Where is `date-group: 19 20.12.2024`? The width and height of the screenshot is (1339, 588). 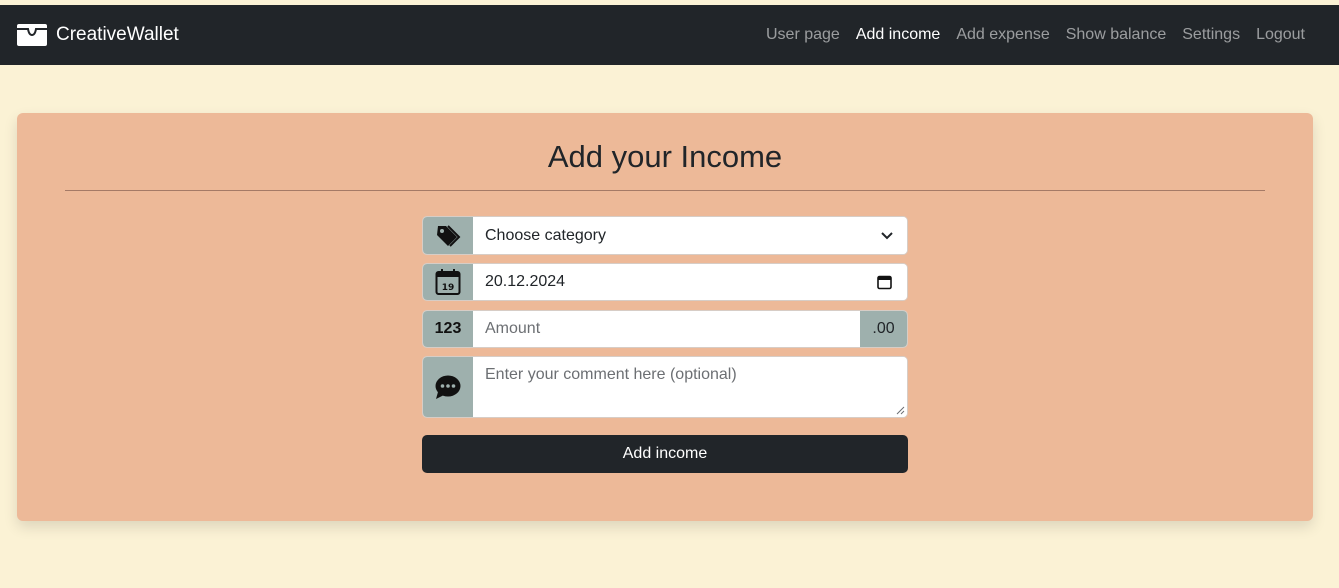 date-group: 19 20.12.2024 is located at coordinates (665, 282).